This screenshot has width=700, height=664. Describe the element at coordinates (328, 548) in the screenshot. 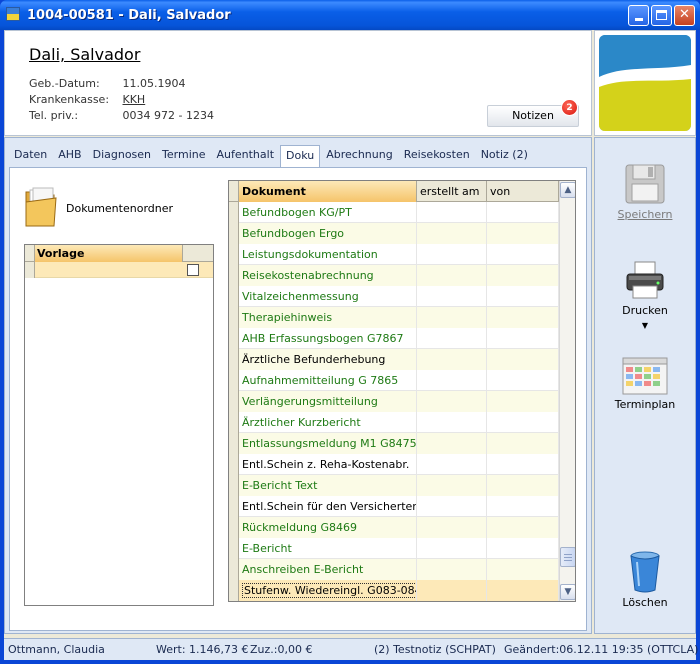

I see `document-name-cell: E-Bericht` at that location.